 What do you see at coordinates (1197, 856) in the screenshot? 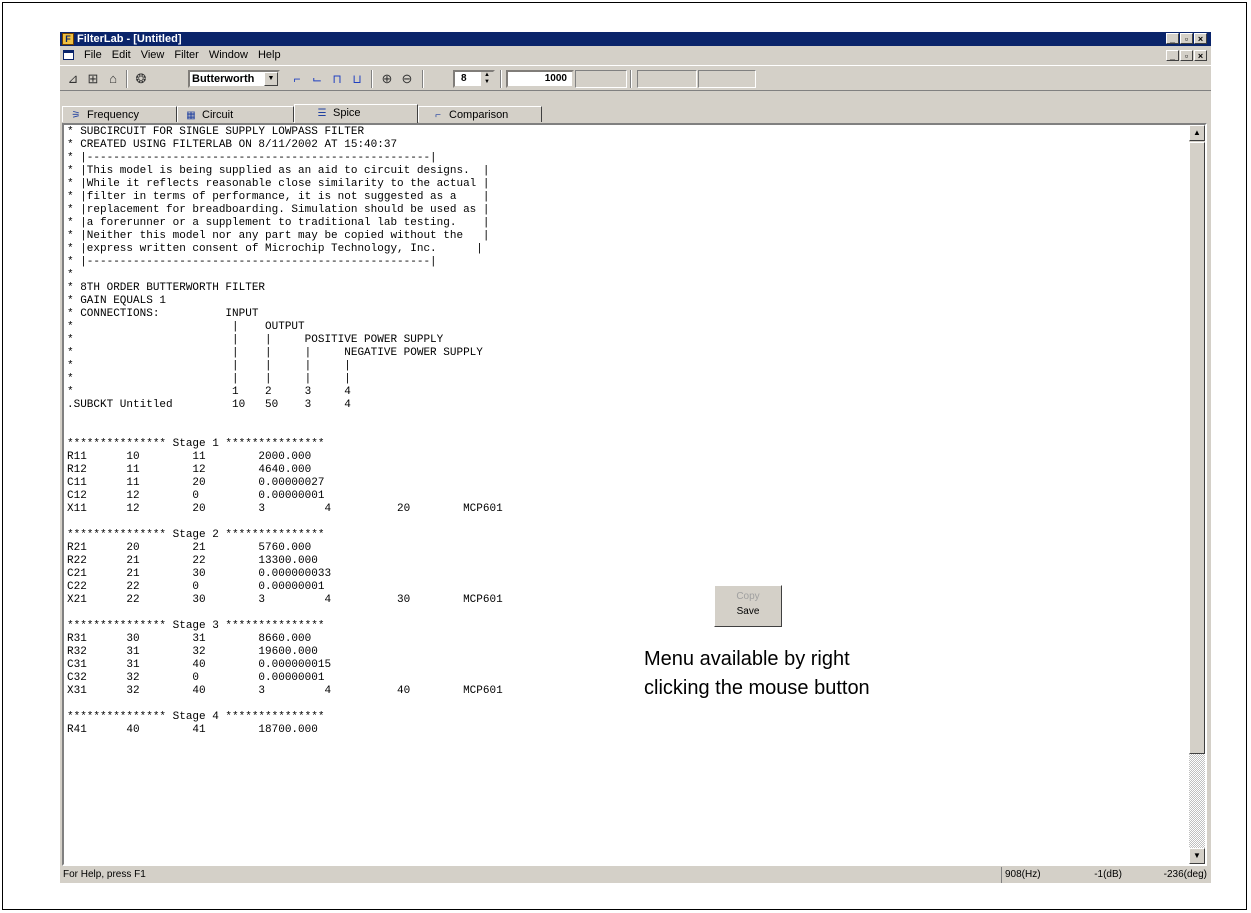
I see `scroll-down-icon: ▼` at bounding box center [1197, 856].